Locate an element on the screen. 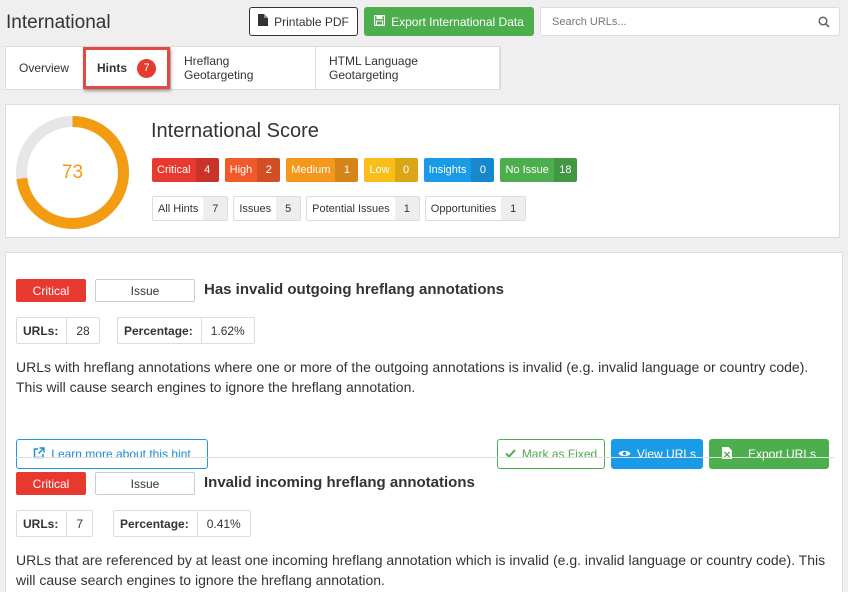 This screenshot has width=848, height=592. severity-label: No Issue is located at coordinates (527, 170).